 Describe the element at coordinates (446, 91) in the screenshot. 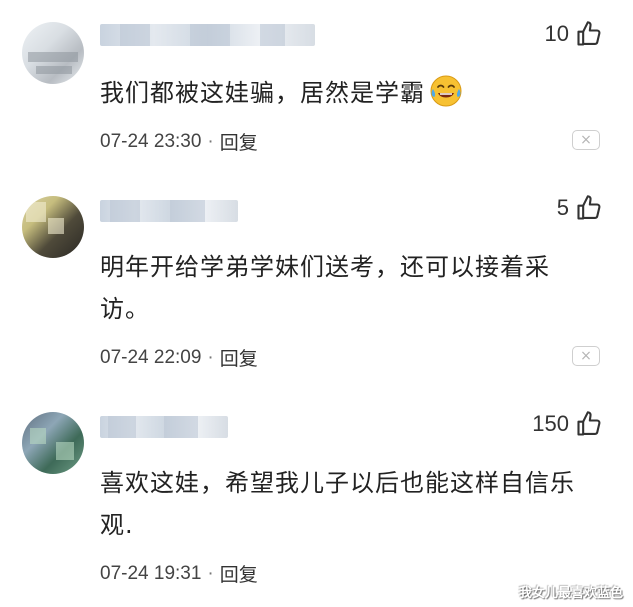

I see `crying-laughing-emoji-icon` at that location.